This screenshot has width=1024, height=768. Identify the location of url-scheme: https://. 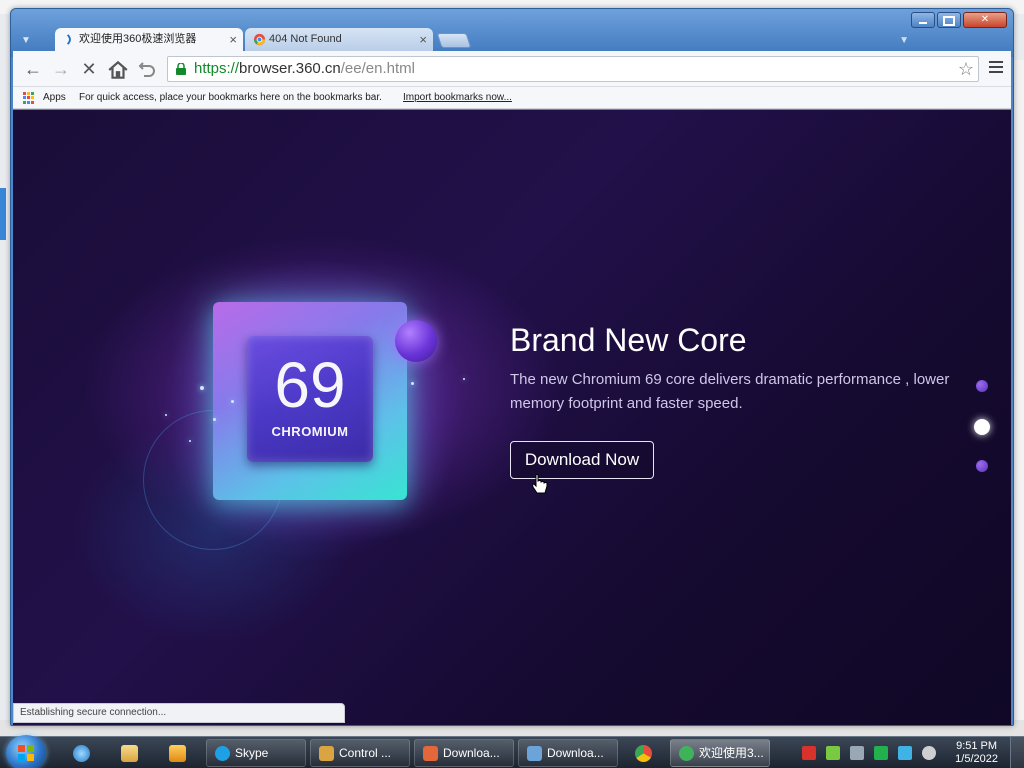
(217, 68).